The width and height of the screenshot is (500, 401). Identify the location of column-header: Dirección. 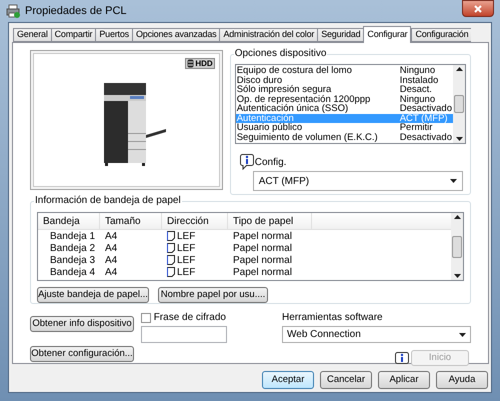
(195, 221).